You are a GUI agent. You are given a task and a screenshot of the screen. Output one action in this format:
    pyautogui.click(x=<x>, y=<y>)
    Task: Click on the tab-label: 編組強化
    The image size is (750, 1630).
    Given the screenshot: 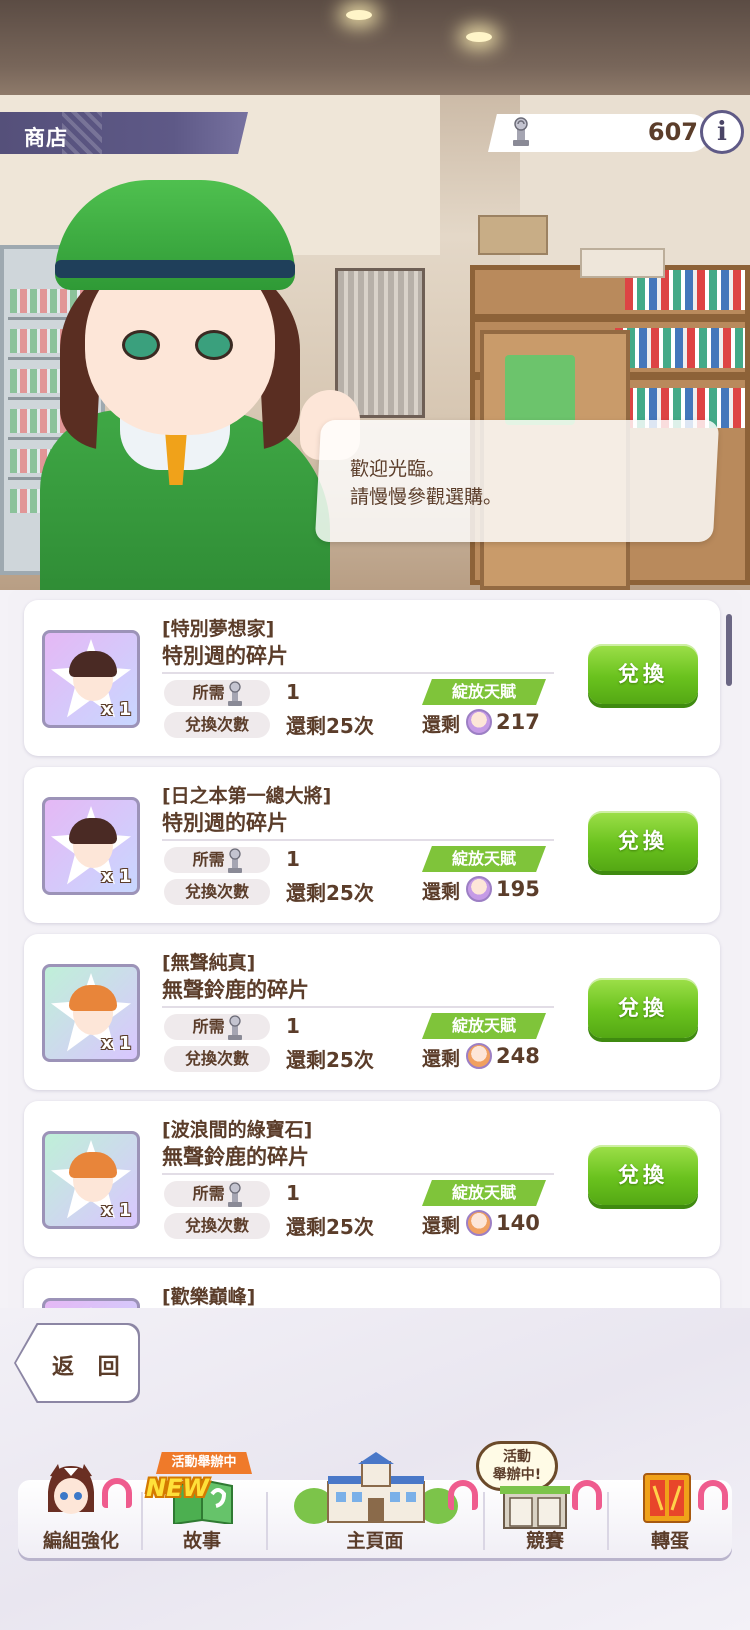 What is the action you would take?
    pyautogui.click(x=80, y=1541)
    